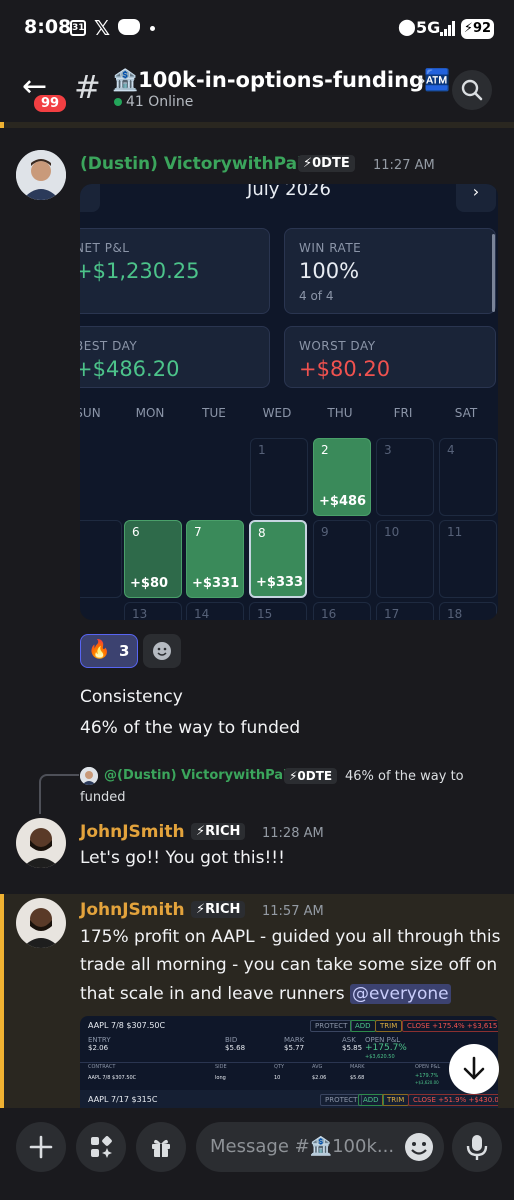  I want to click on th-side: SIDE, so click(221, 1067).